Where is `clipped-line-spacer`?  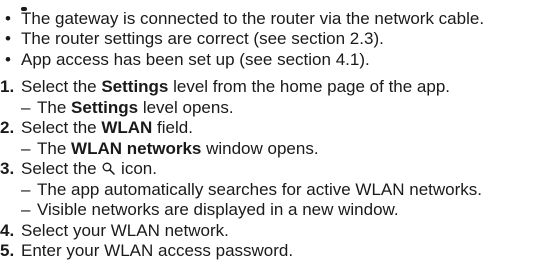 clipped-line-spacer is located at coordinates (276, 4).